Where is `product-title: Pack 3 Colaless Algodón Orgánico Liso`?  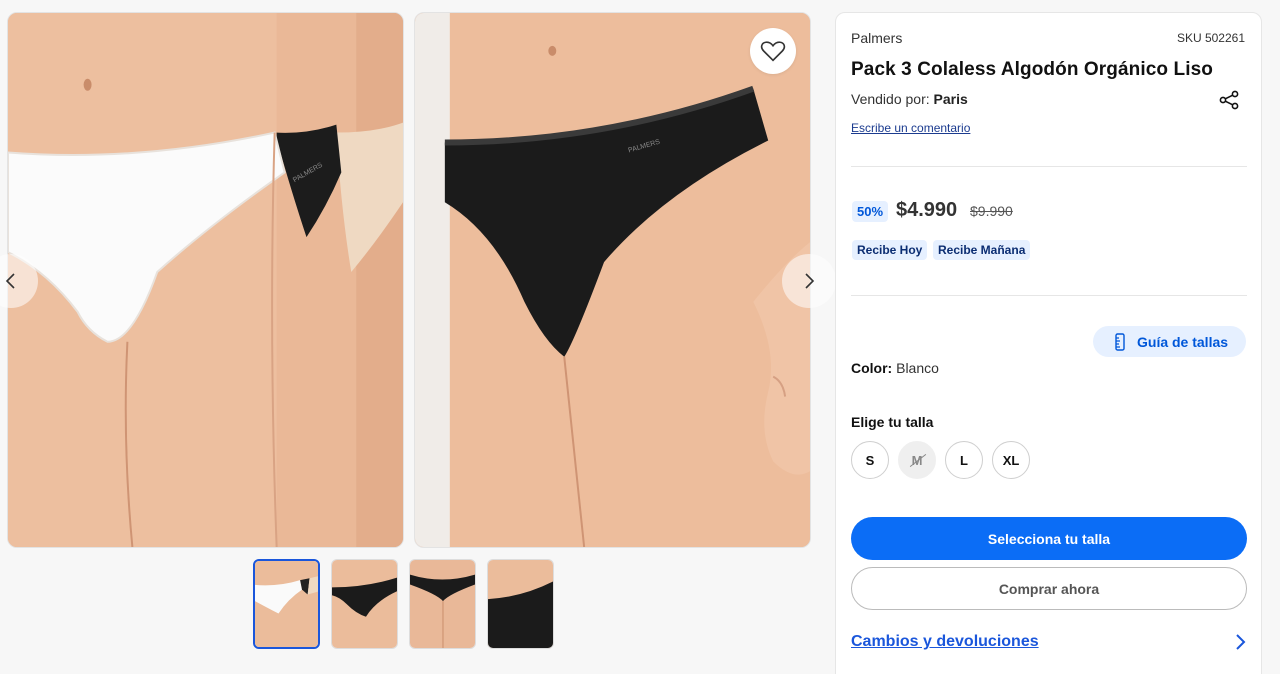
product-title: Pack 3 Colaless Algodón Orgánico Liso is located at coordinates (1032, 69).